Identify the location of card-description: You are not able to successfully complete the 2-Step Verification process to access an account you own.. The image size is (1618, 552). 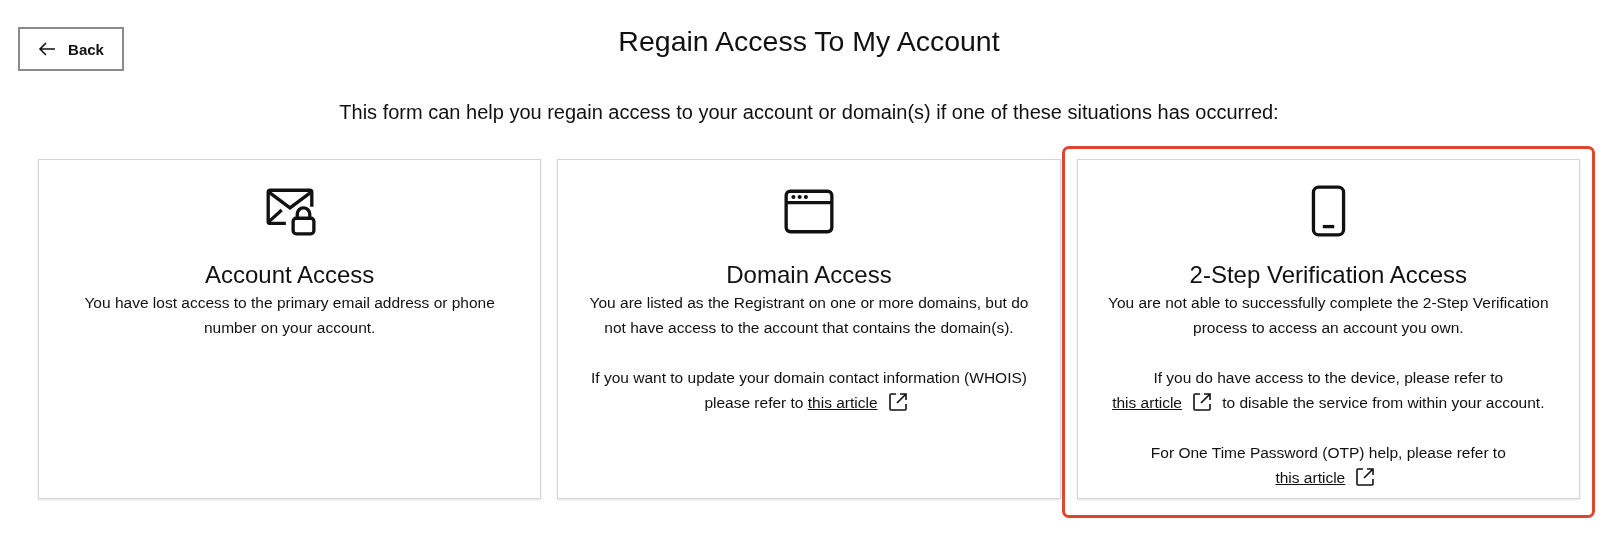
(1328, 315).